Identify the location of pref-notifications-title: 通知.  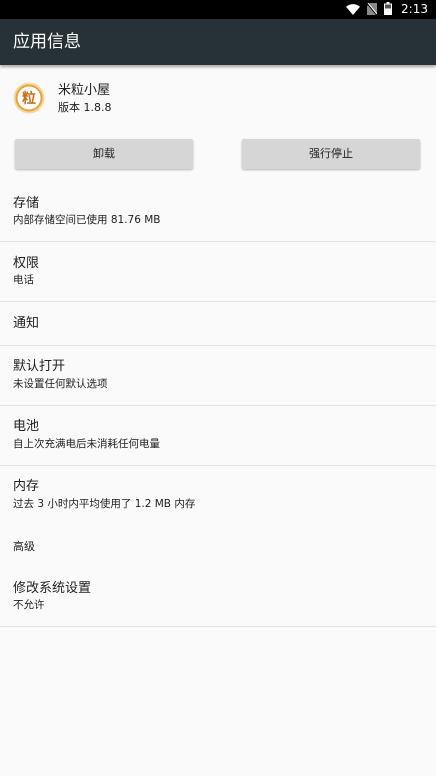
(26, 323).